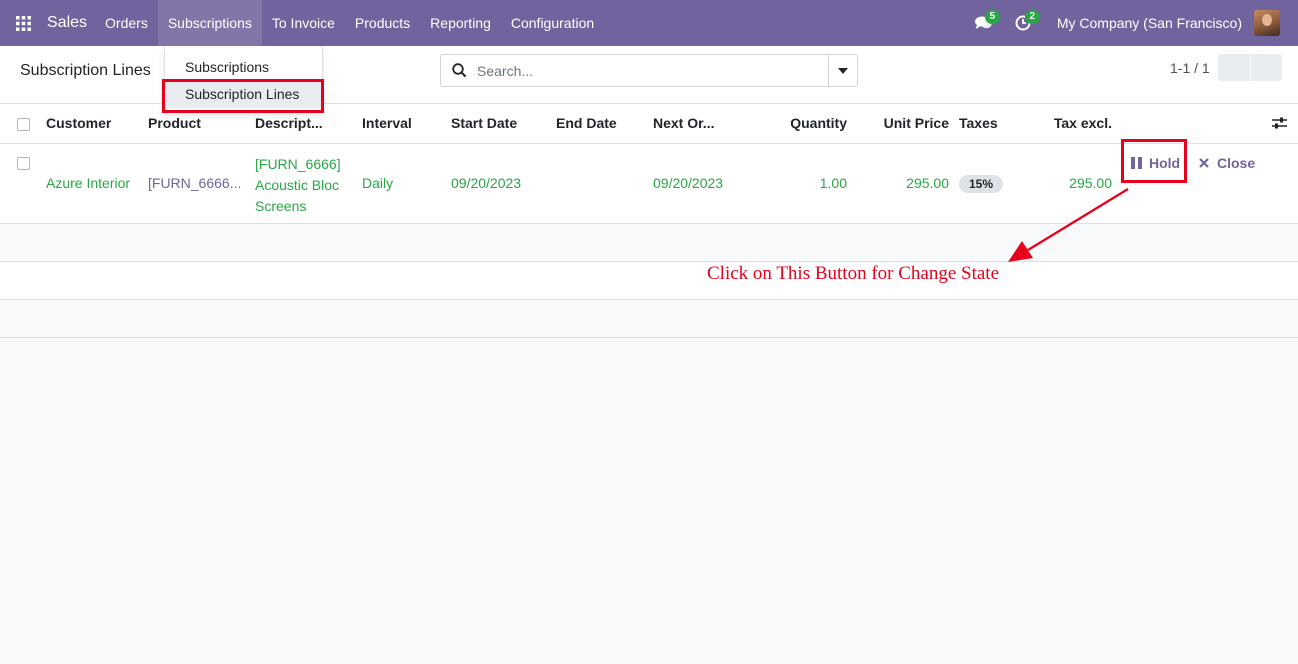 The image size is (1298, 664). Describe the element at coordinates (1234, 67) in the screenshot. I see `pager-previous-button` at that location.